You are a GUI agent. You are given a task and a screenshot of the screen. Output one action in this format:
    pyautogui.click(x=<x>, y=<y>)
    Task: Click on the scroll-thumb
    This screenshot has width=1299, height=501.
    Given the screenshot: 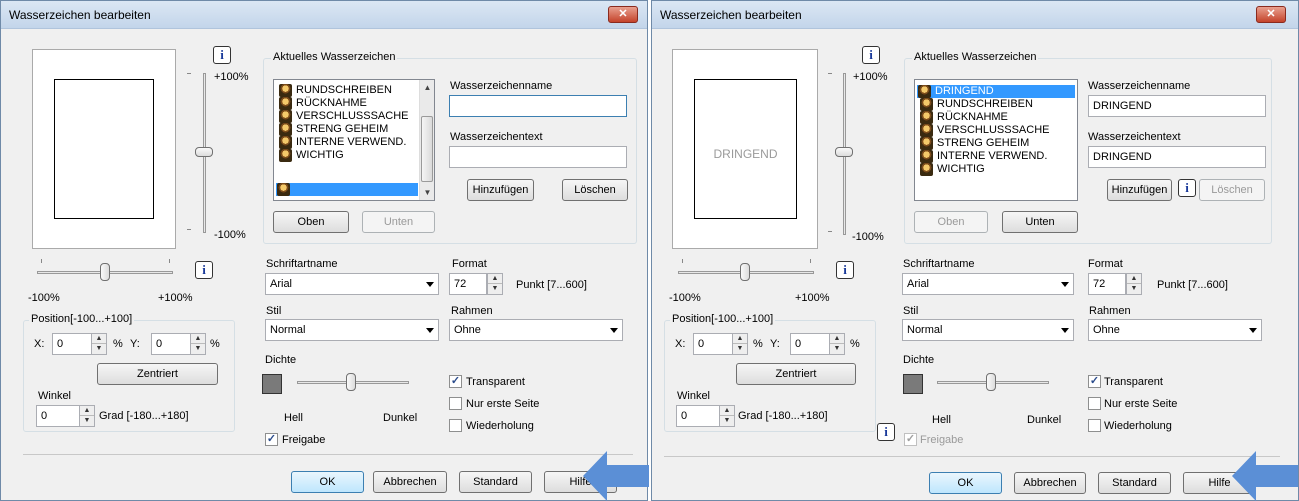 What is the action you would take?
    pyautogui.click(x=427, y=149)
    